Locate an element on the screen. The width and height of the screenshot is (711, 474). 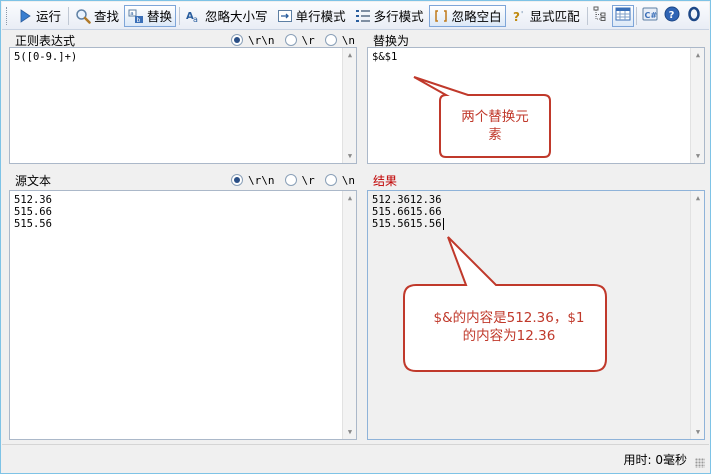
ignore-whitespace-button: 忽略空白 is located at coordinates (467, 15).